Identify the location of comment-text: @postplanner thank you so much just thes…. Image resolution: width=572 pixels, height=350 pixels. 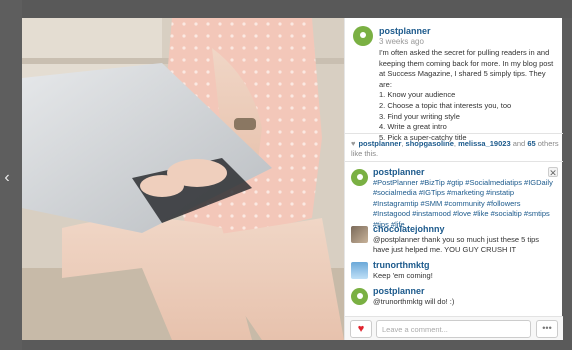
(456, 244).